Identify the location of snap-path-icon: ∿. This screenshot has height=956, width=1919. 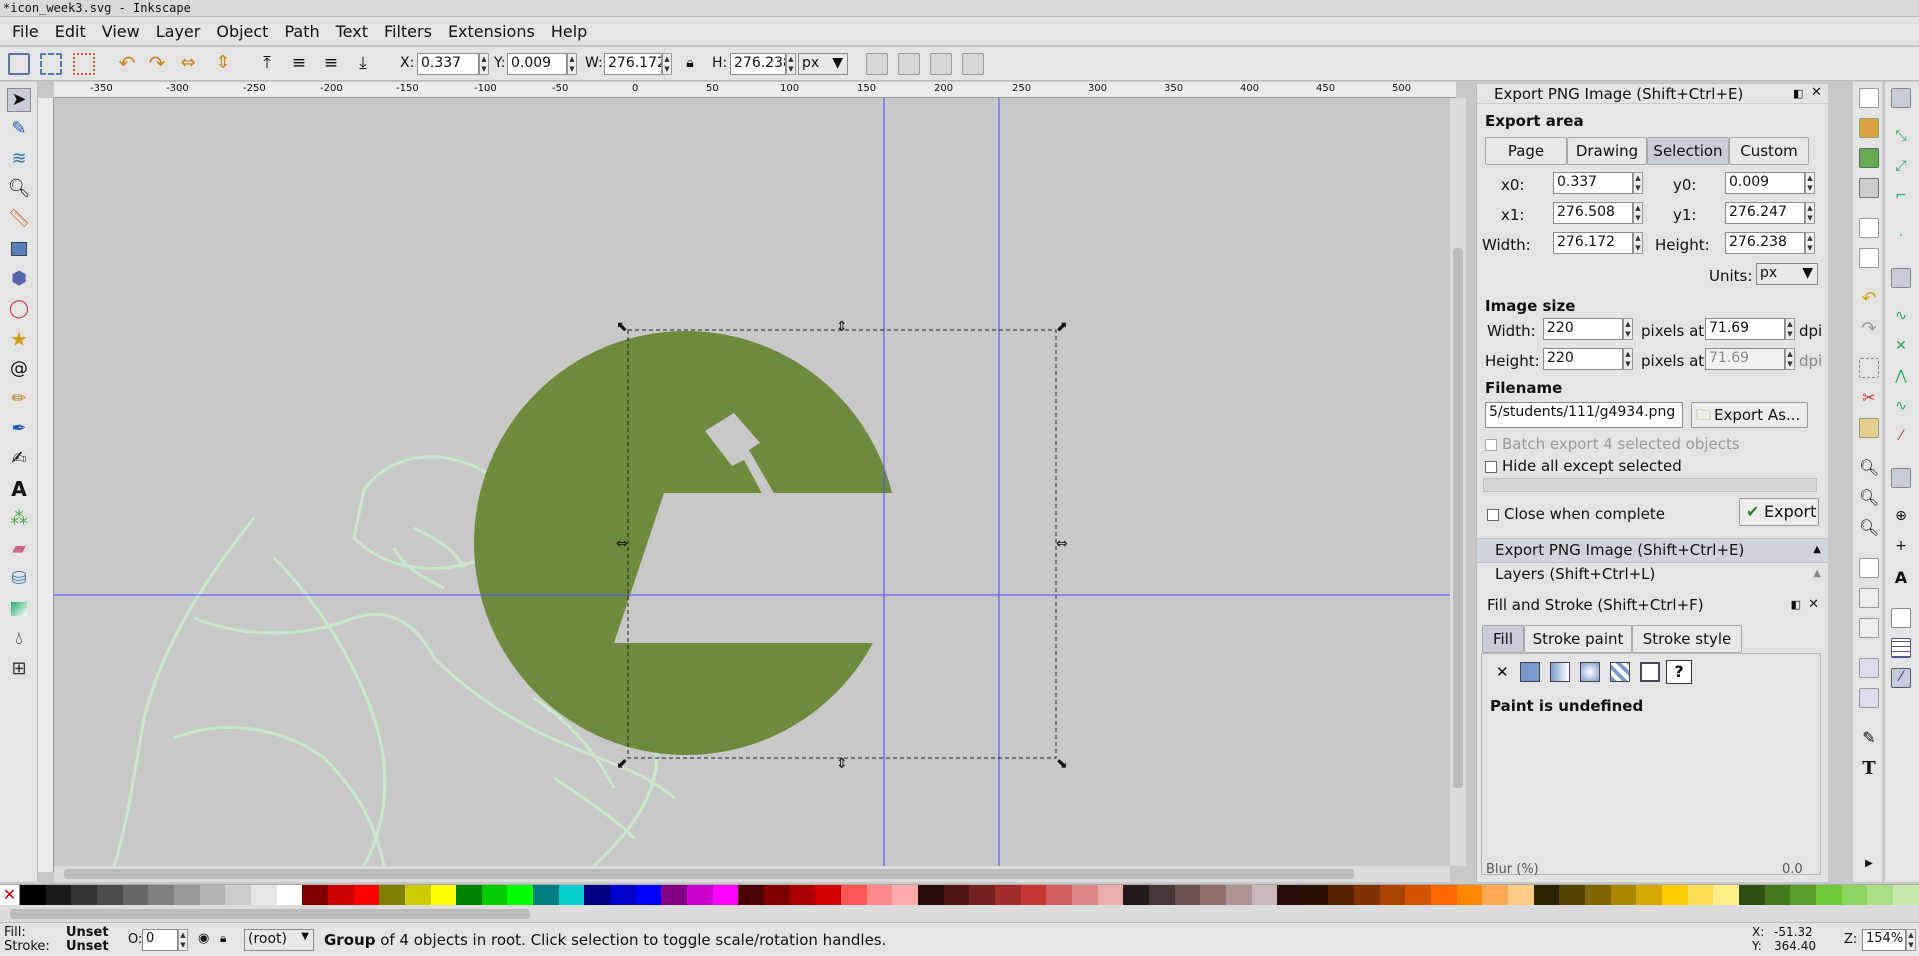
(1901, 318).